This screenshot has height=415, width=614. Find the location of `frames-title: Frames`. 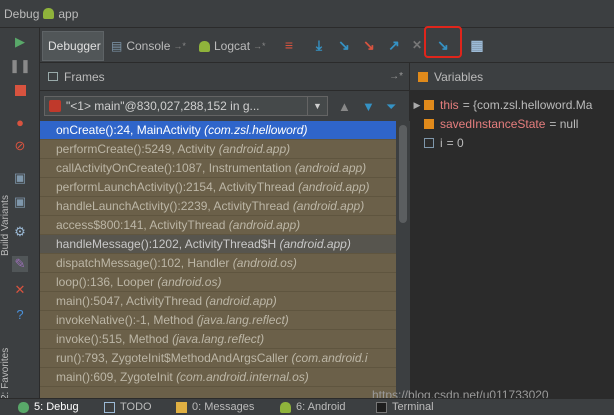

frames-title: Frames is located at coordinates (84, 76).